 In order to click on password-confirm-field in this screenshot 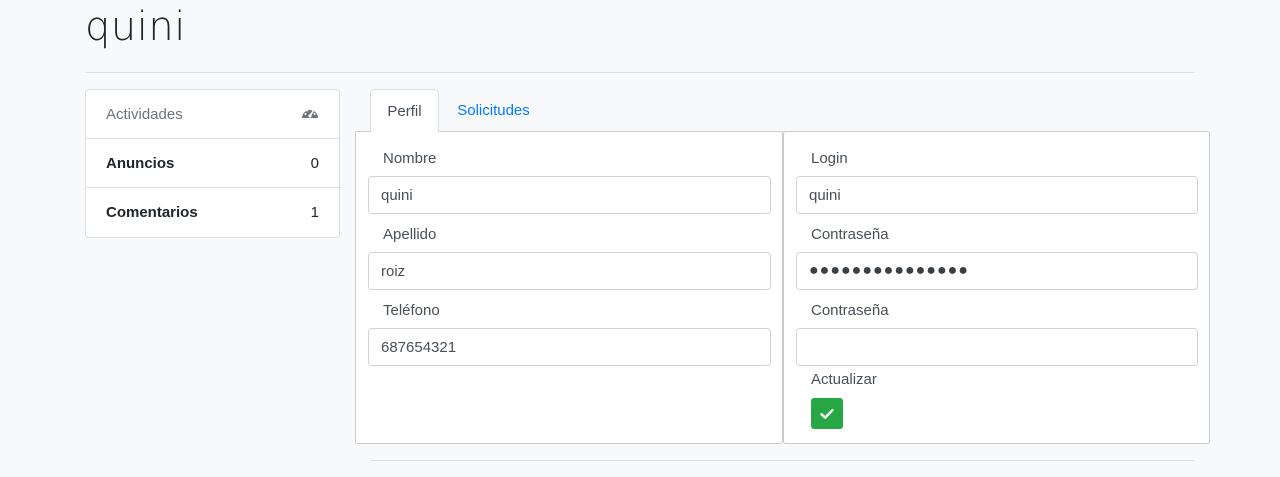, I will do `click(997, 347)`.